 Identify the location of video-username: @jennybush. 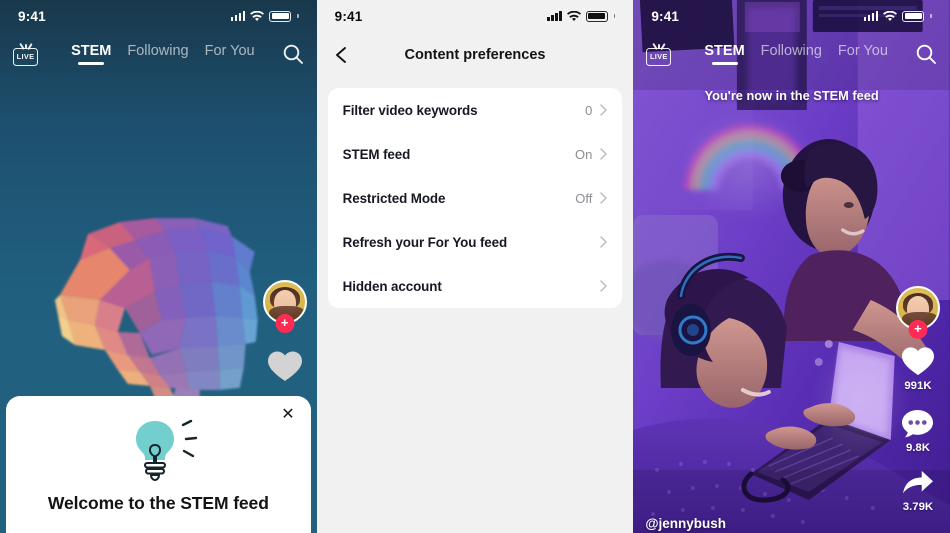
(685, 523).